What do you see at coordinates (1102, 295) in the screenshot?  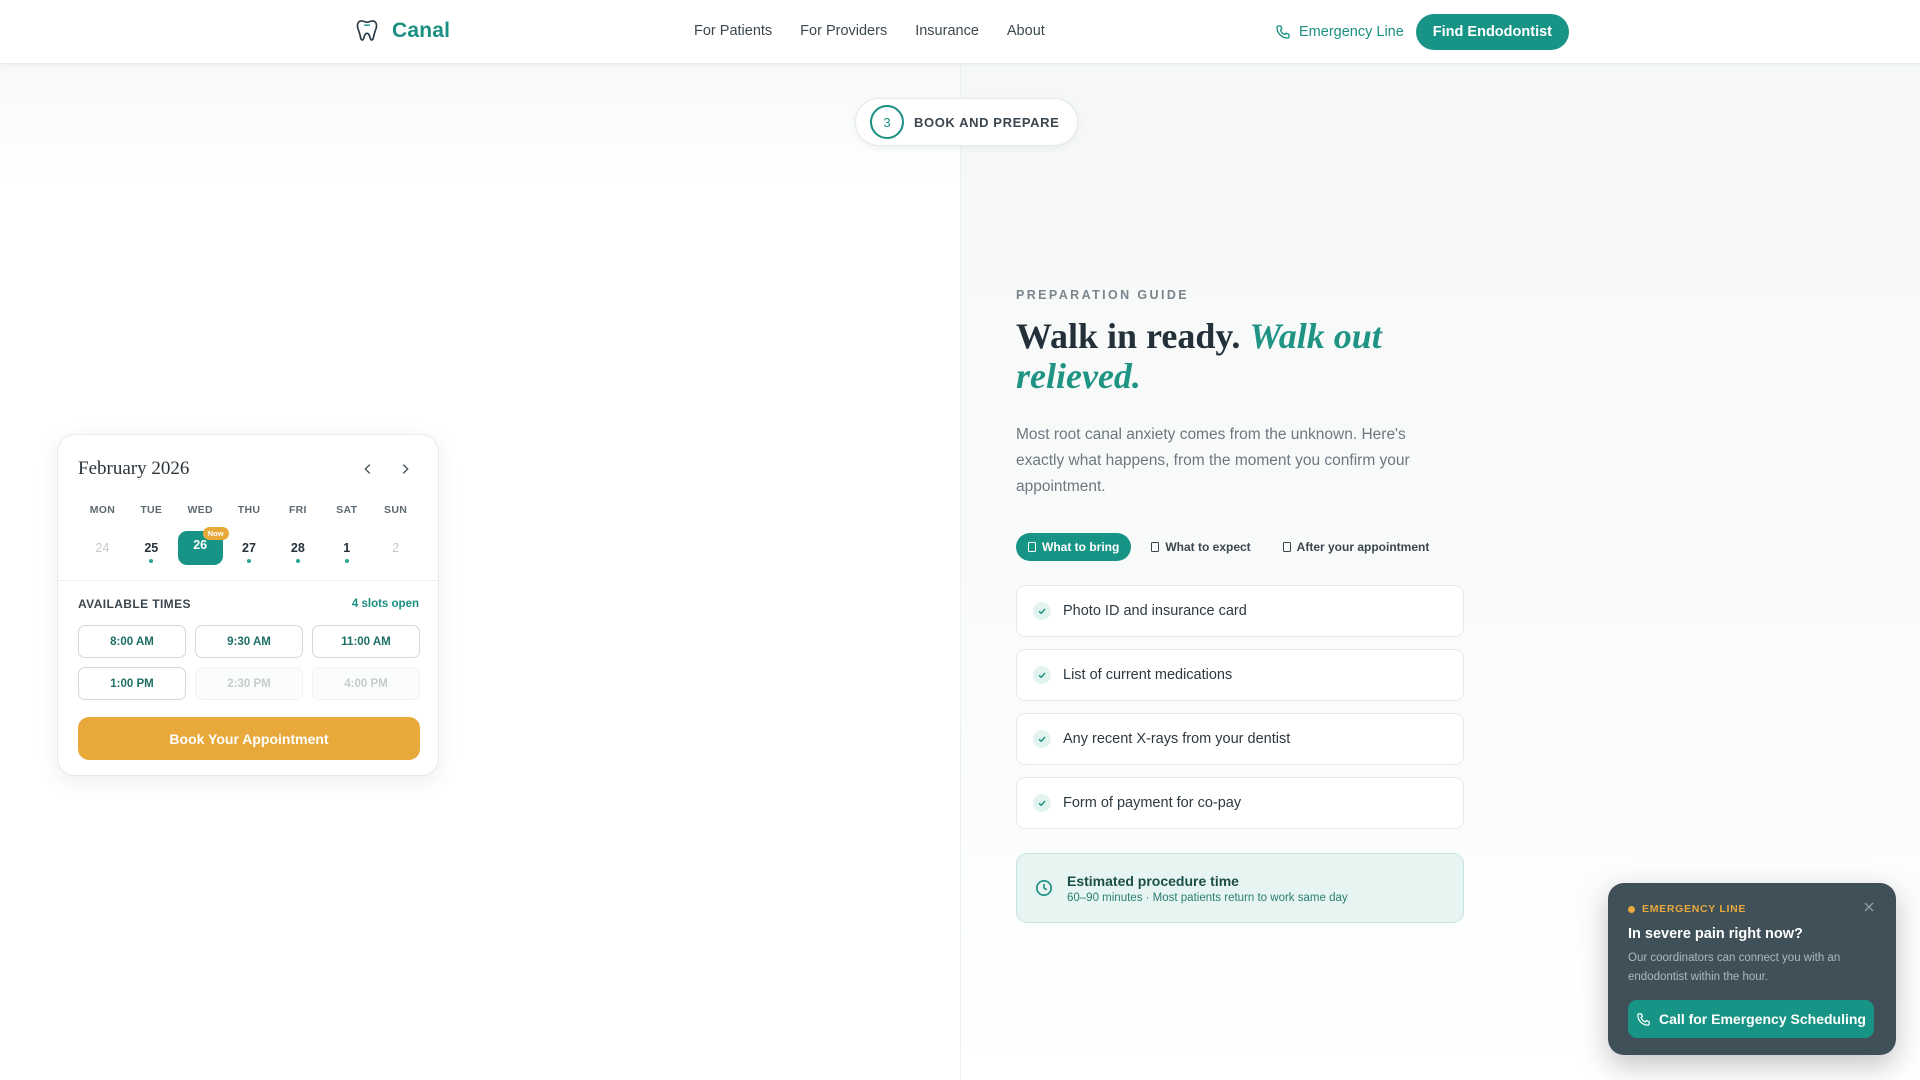 I see `section-eyebrow: PREPARATION GUIDE` at bounding box center [1102, 295].